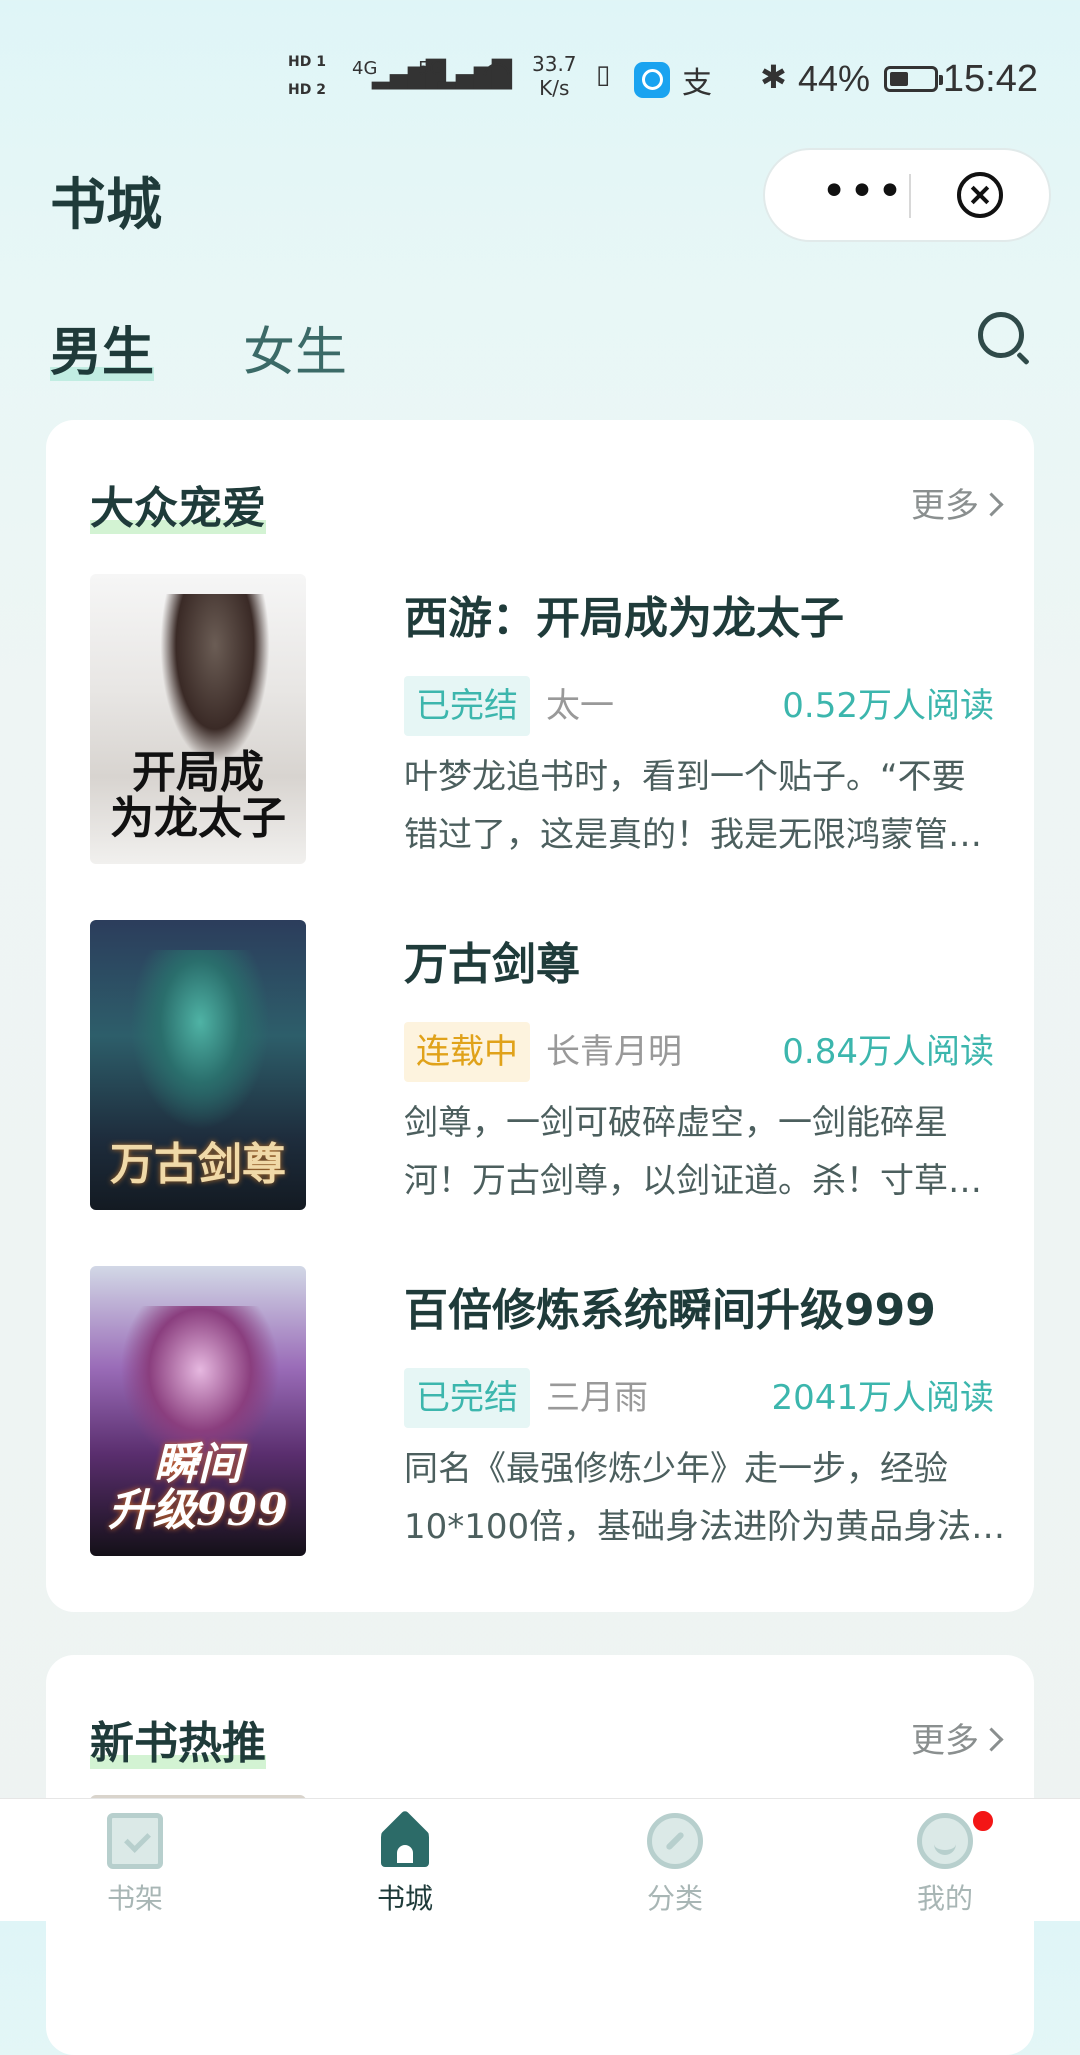  I want to click on nav-bookstore: 书城, so click(405, 1860).